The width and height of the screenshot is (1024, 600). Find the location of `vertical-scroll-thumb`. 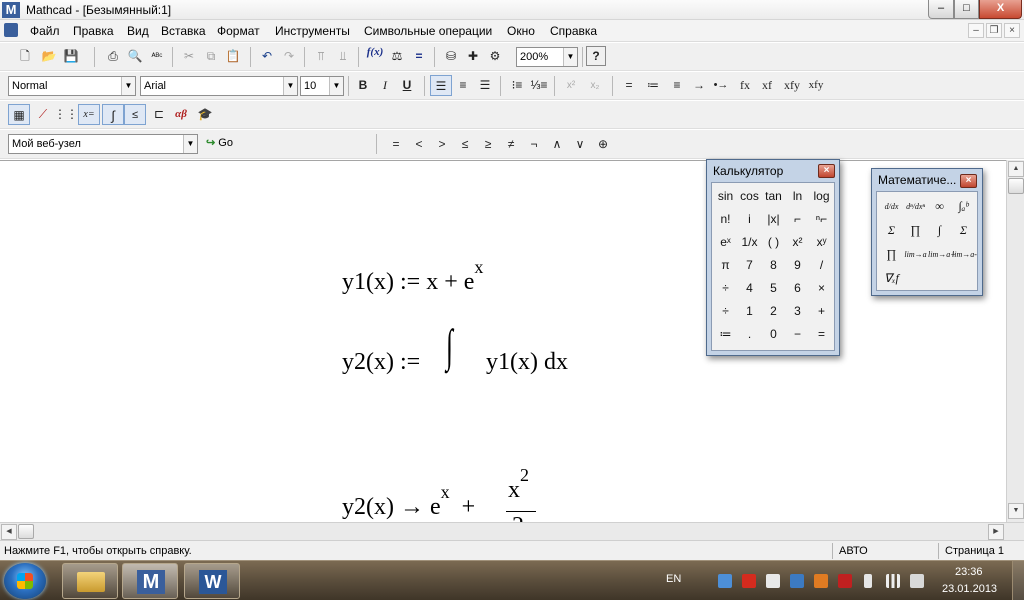

vertical-scroll-thumb is located at coordinates (1016, 186).